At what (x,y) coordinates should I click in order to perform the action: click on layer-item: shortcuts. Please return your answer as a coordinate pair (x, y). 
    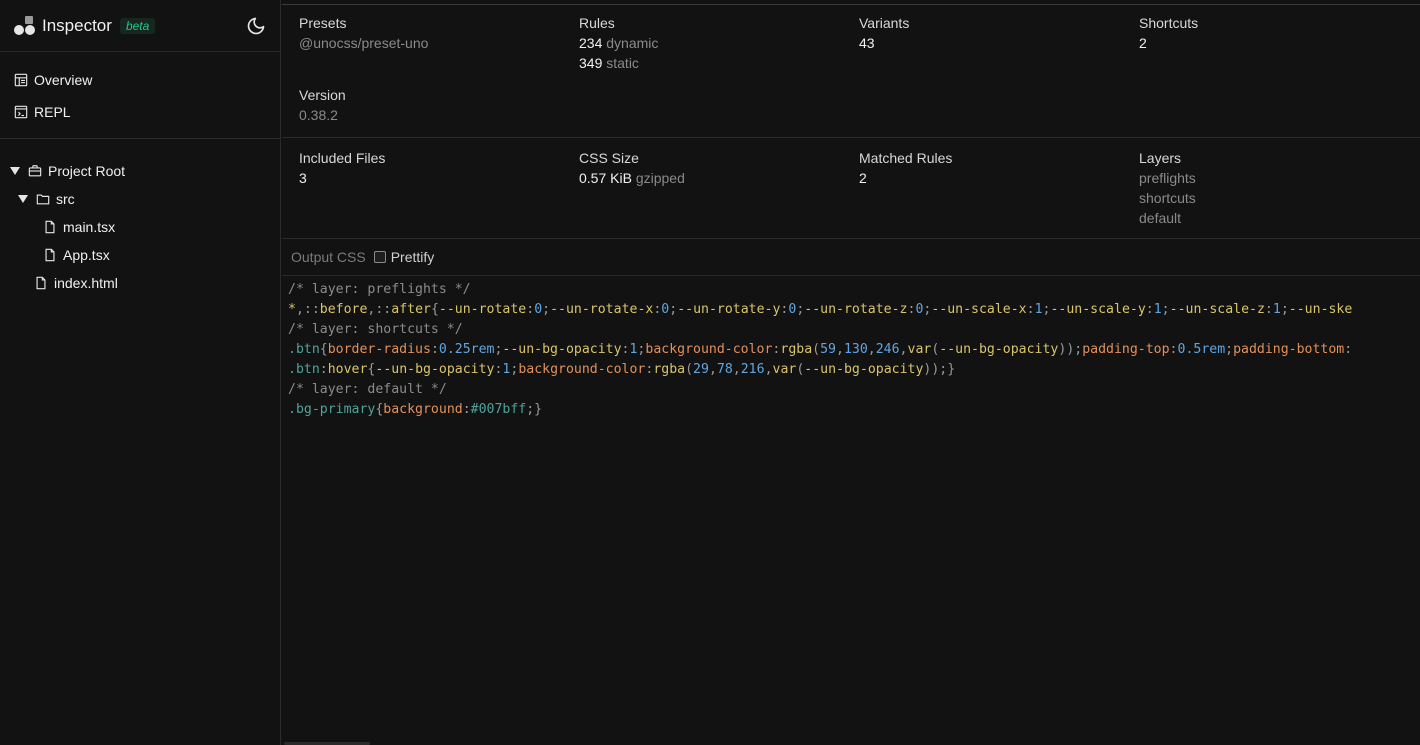
    Looking at the image, I should click on (1167, 198).